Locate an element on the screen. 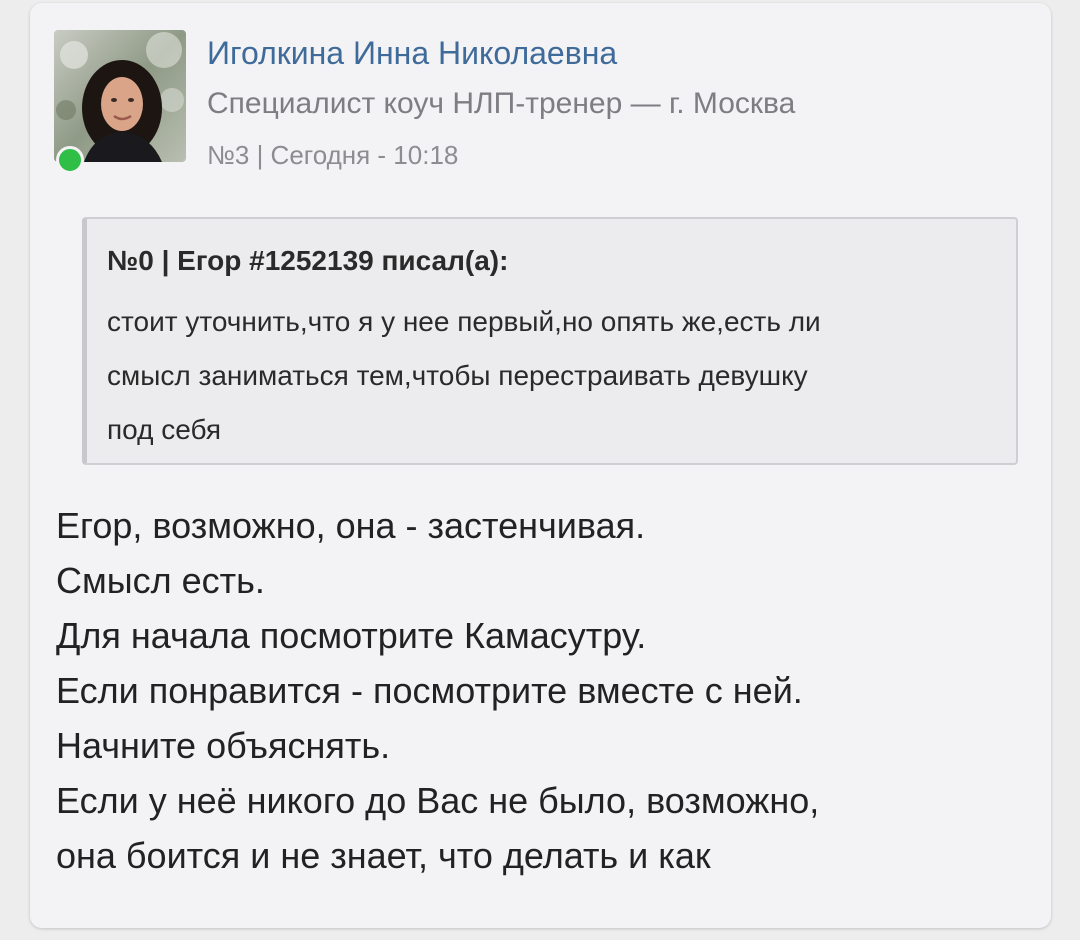 This screenshot has width=1080, height=940. quote-header: №0 | Егор #1252139 писал(а): is located at coordinates (308, 260).